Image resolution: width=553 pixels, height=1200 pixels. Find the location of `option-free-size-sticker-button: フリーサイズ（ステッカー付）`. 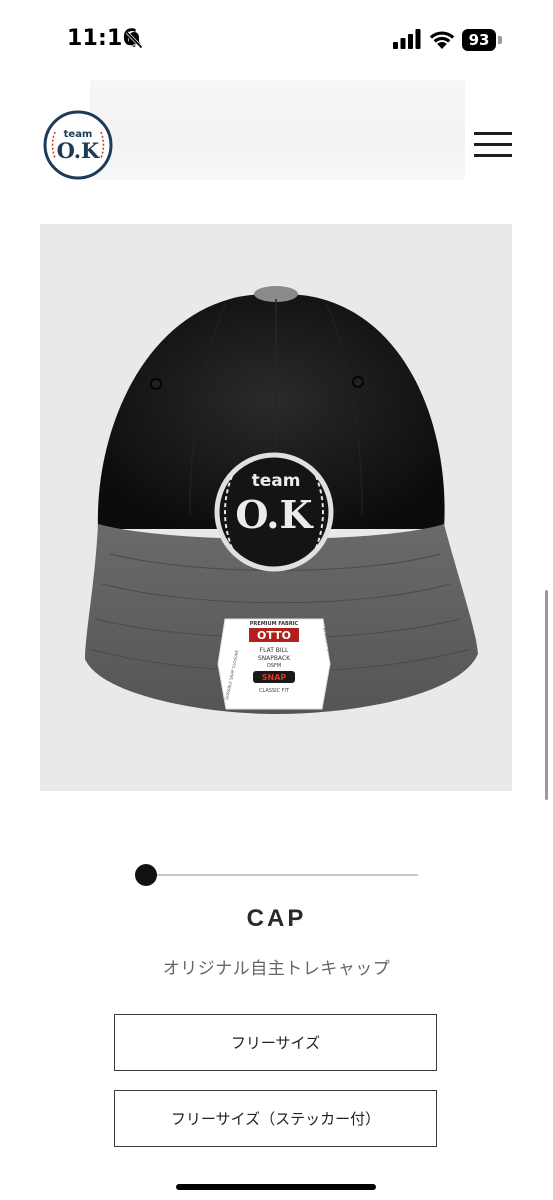

option-free-size-sticker-button: フリーサイズ（ステッカー付） is located at coordinates (275, 1118).